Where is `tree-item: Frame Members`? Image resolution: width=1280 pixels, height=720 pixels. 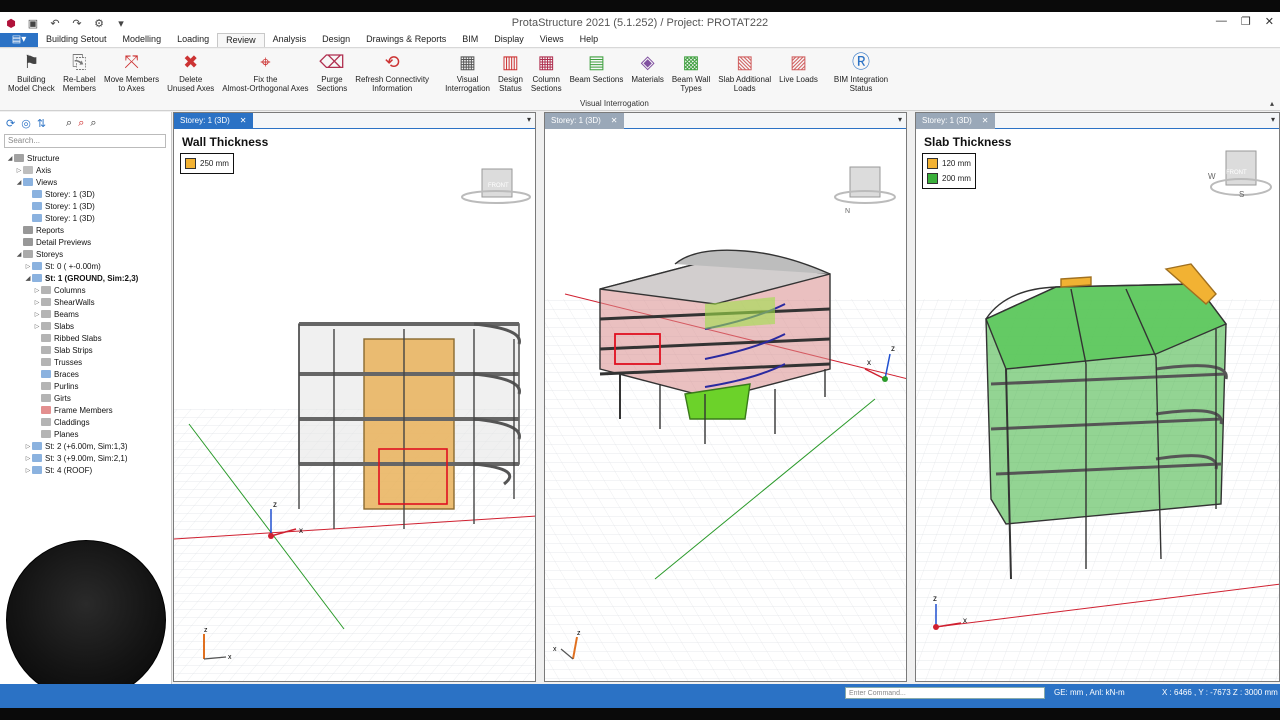 tree-item: Frame Members is located at coordinates (85, 410).